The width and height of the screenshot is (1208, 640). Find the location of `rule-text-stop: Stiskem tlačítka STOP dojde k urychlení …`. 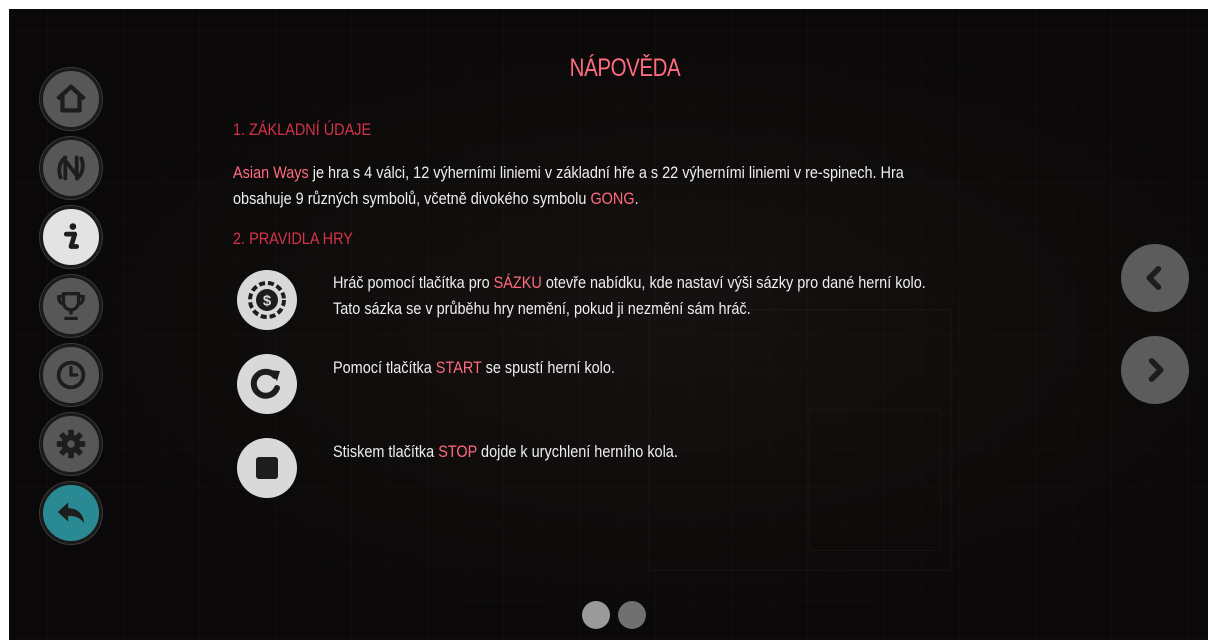

rule-text-stop: Stiskem tlačítka STOP dojde k urychlení … is located at coordinates (505, 452).